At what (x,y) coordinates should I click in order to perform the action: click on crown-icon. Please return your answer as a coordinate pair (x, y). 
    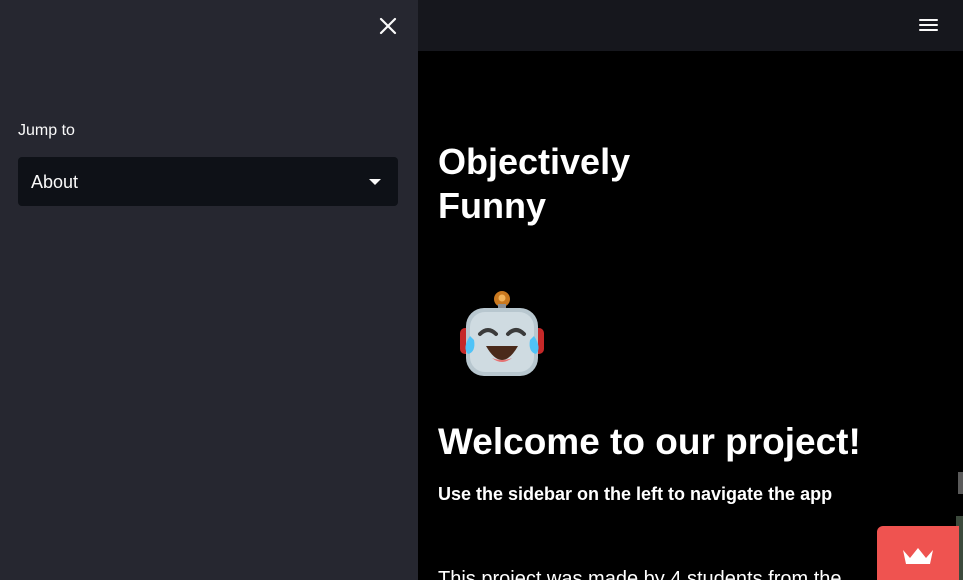
    Looking at the image, I should click on (918, 556).